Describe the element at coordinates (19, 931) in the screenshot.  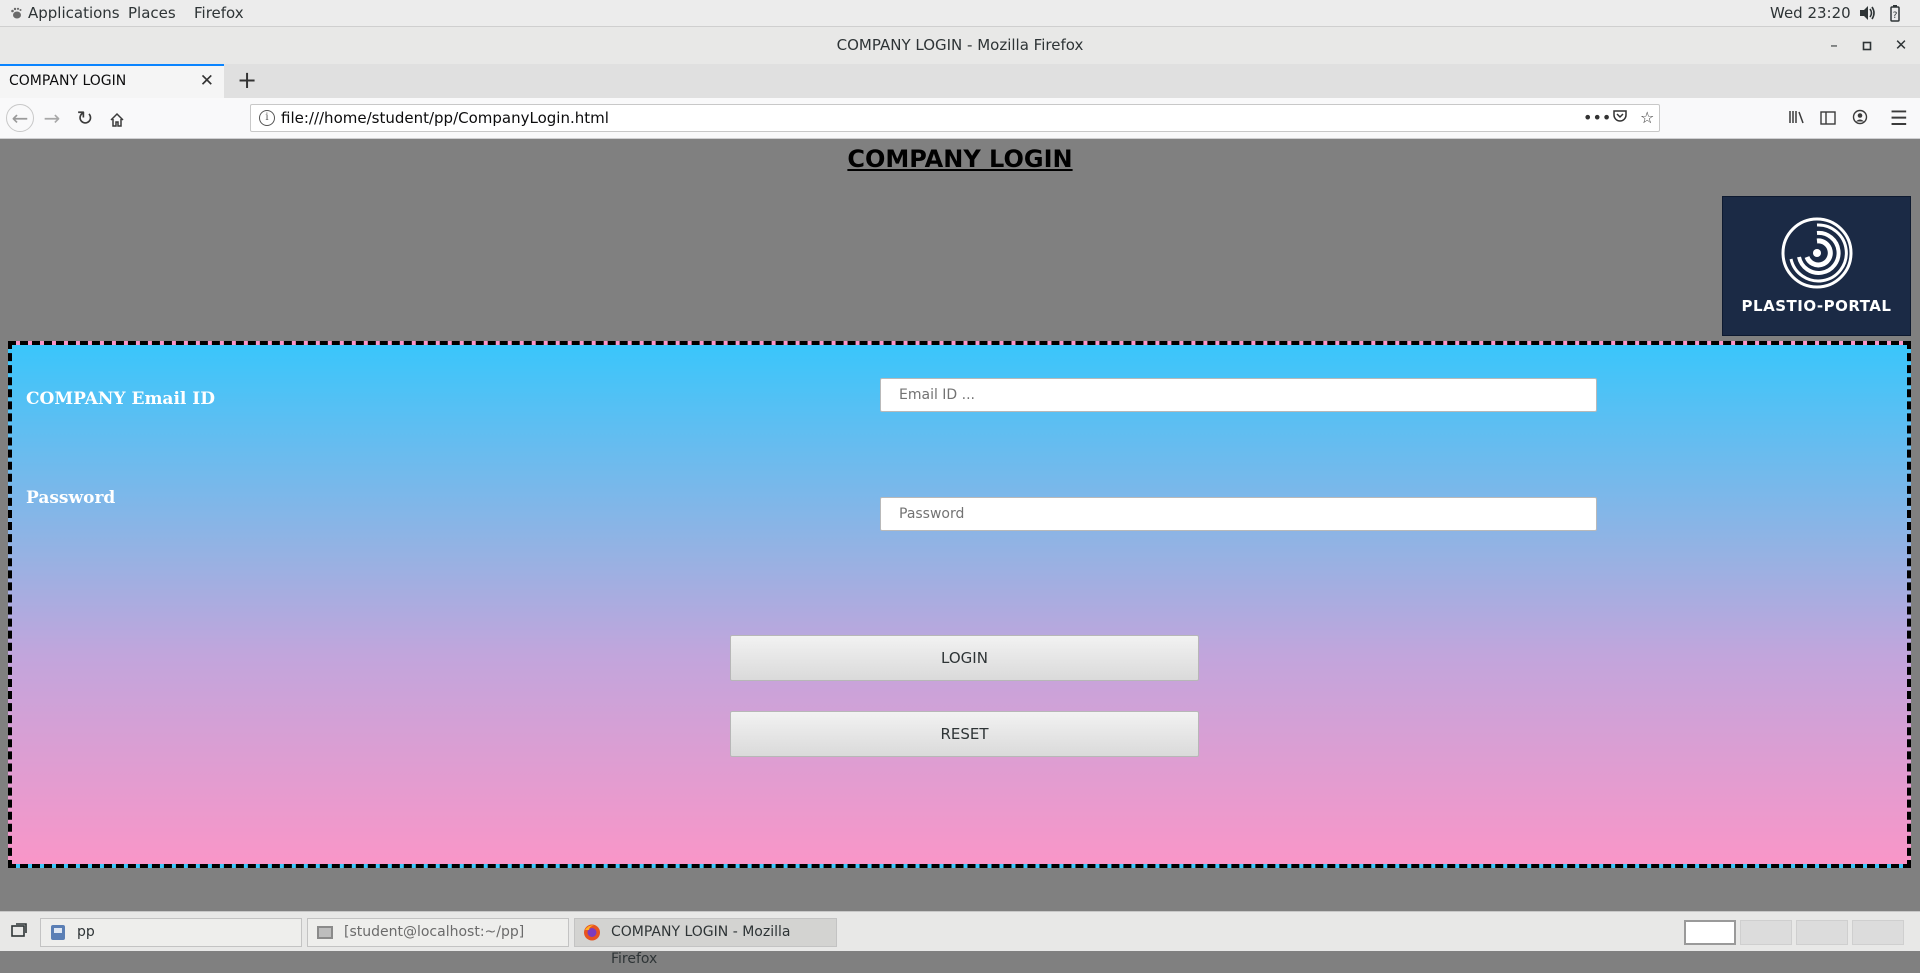
I see `show-desktop-icon` at that location.